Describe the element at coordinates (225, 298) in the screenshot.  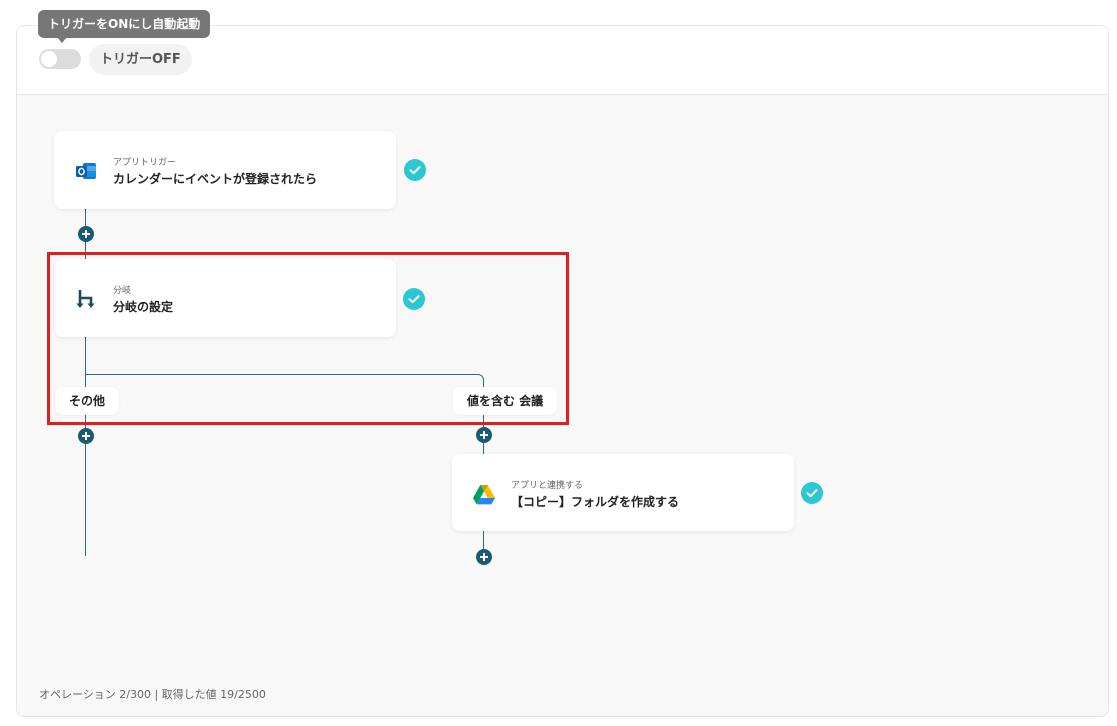
I see `branch-step-card: 分岐 分岐の設定` at that location.